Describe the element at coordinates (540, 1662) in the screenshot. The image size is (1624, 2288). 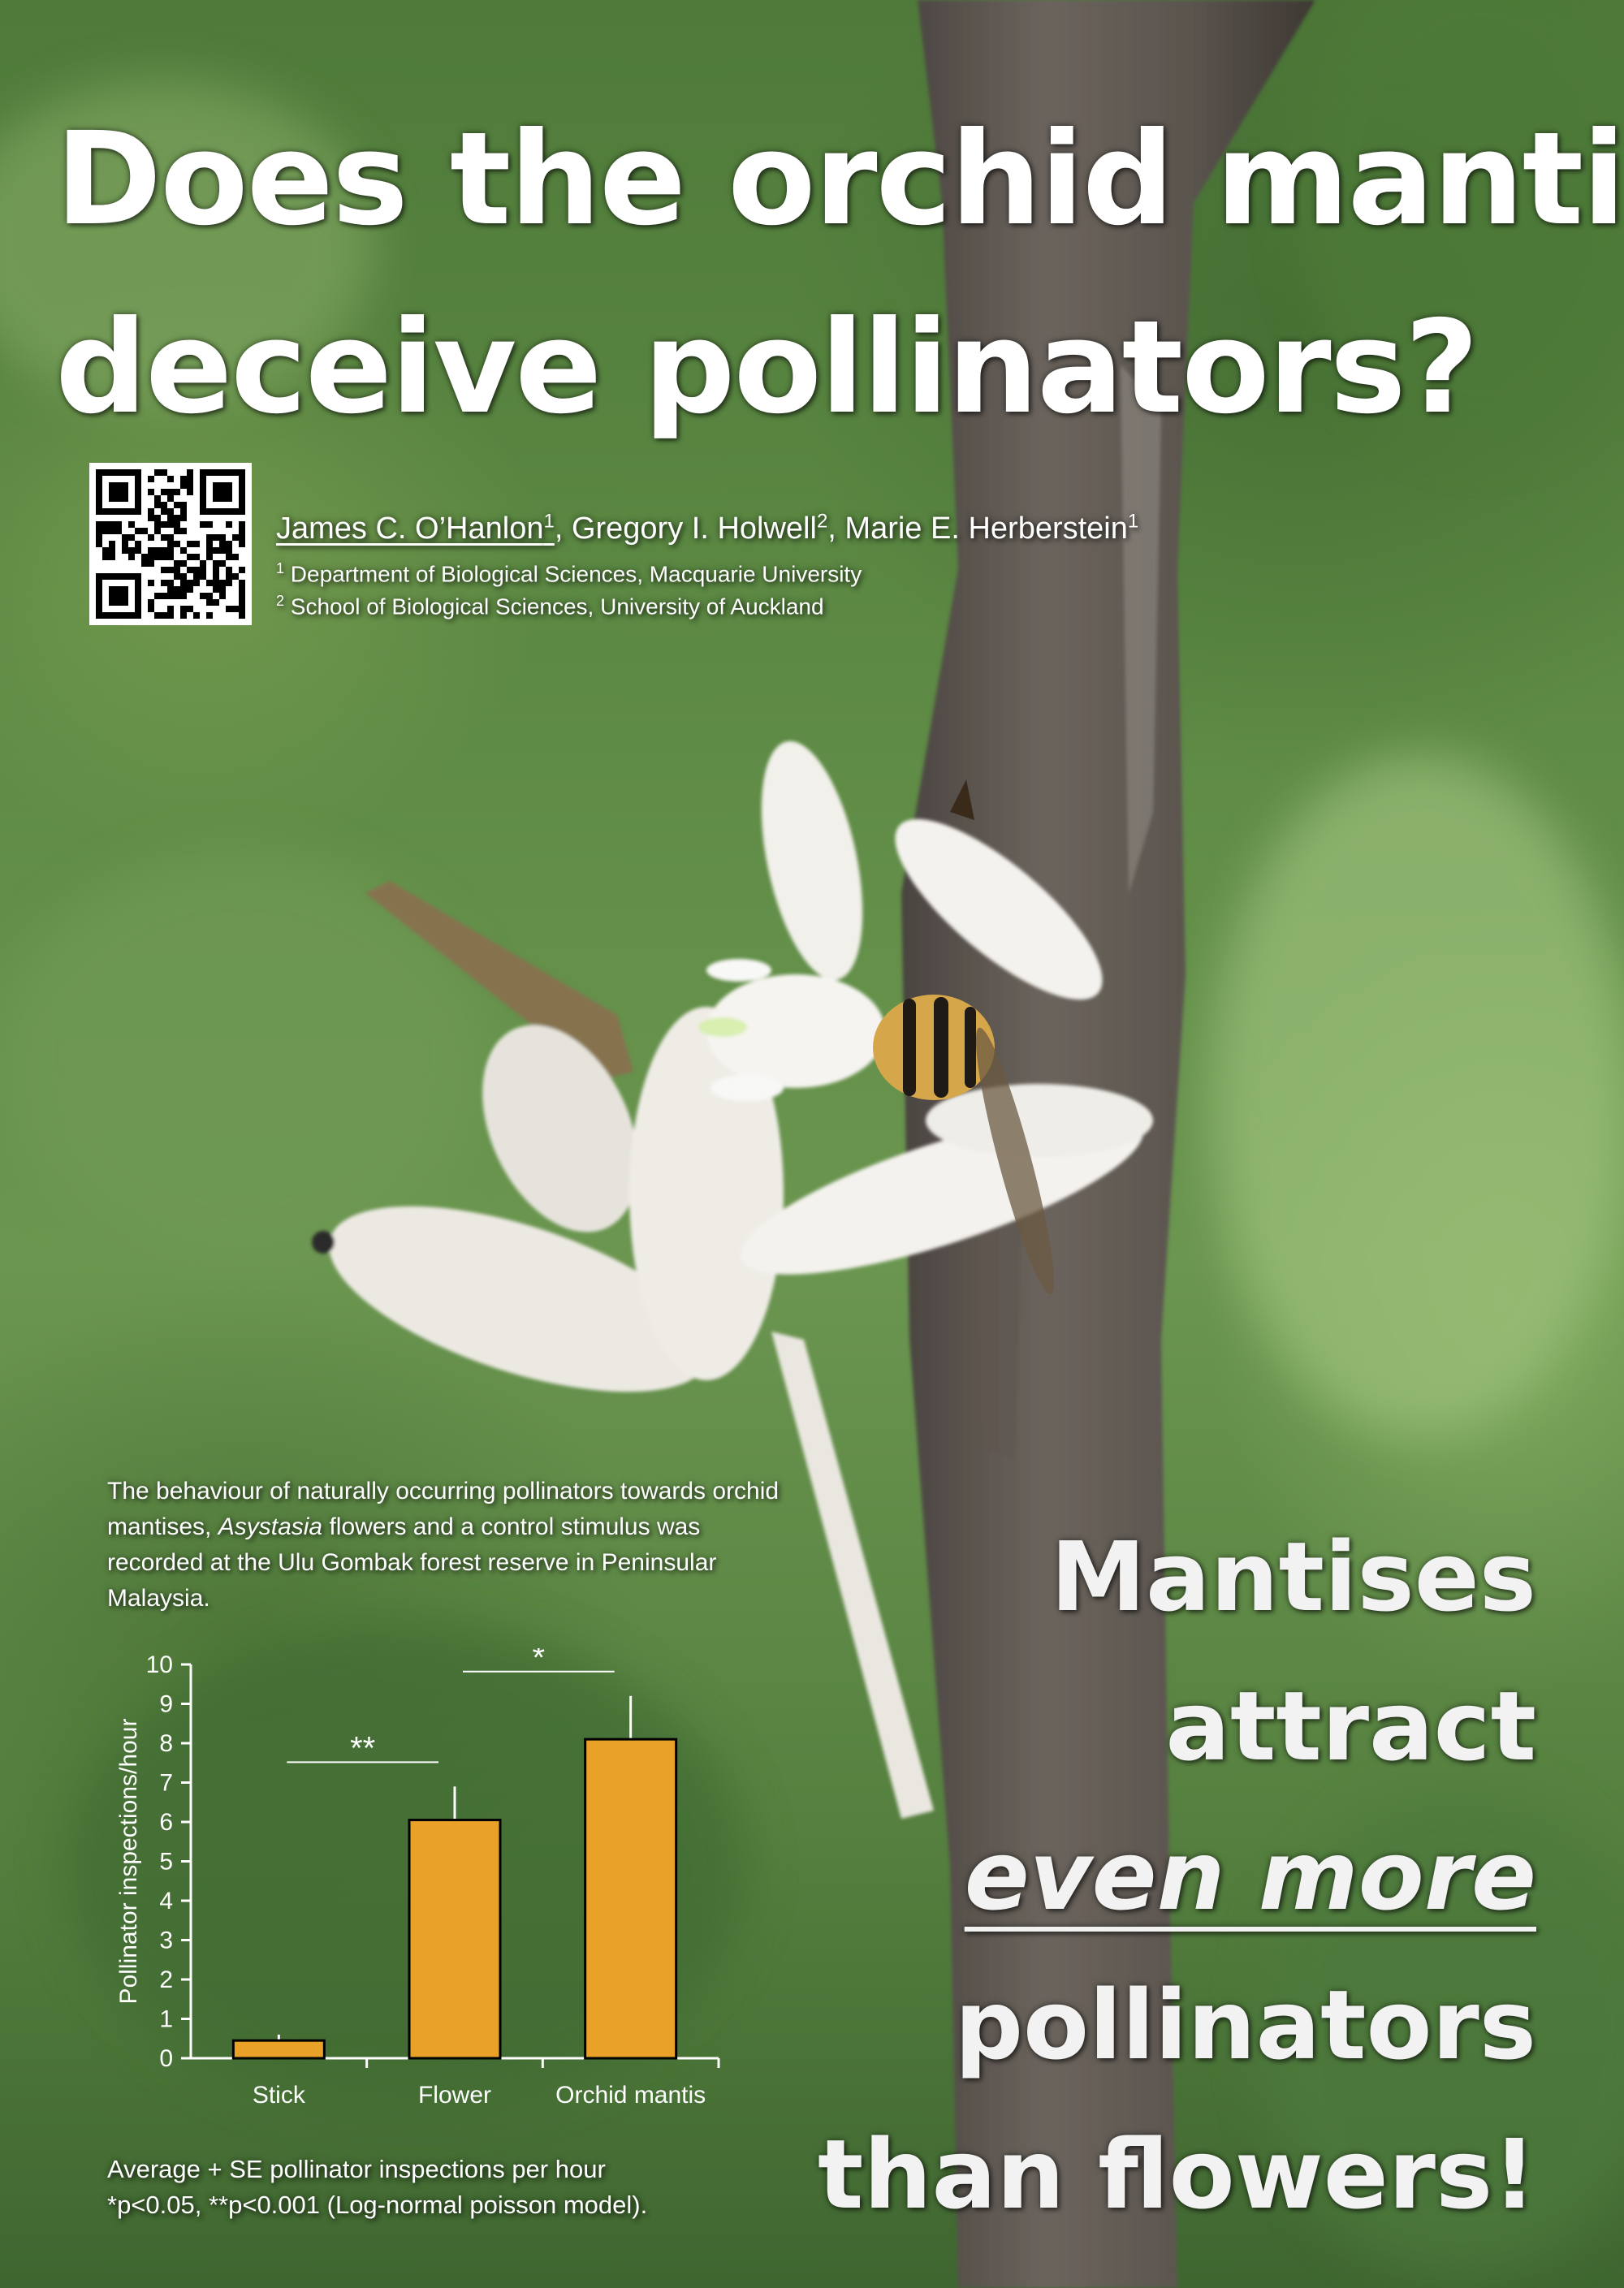
I see `significance-label: *` at that location.